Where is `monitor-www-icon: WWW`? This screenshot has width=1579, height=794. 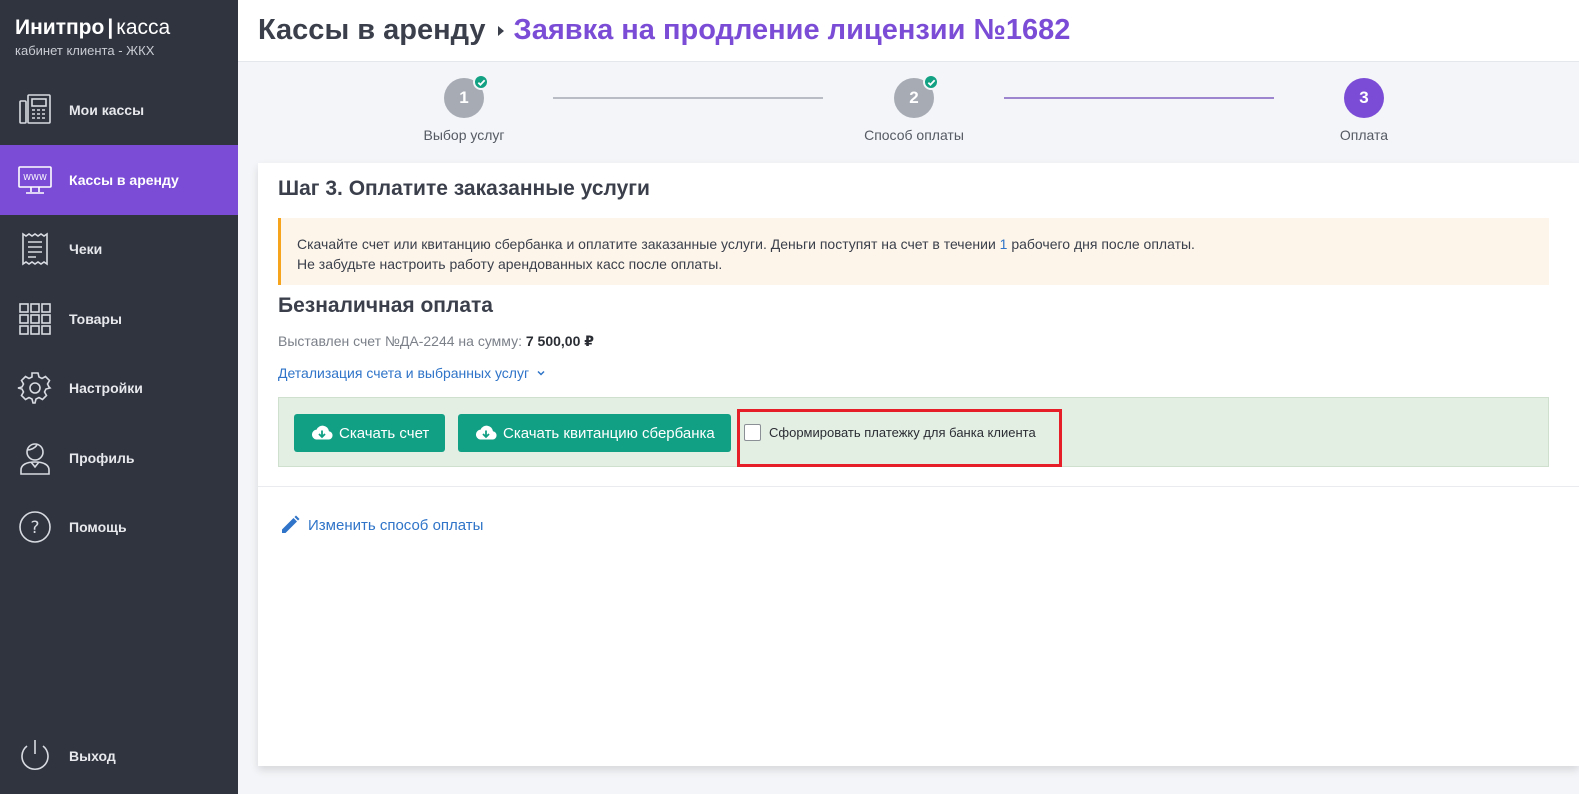
monitor-www-icon: WWW is located at coordinates (35, 180).